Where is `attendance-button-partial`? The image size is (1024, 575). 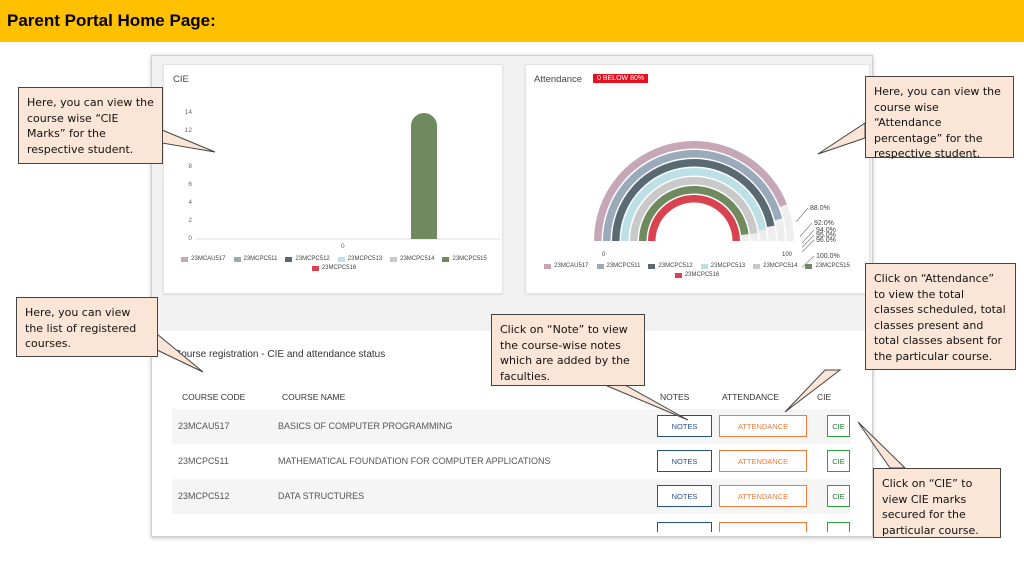
attendance-button-partial is located at coordinates (763, 527).